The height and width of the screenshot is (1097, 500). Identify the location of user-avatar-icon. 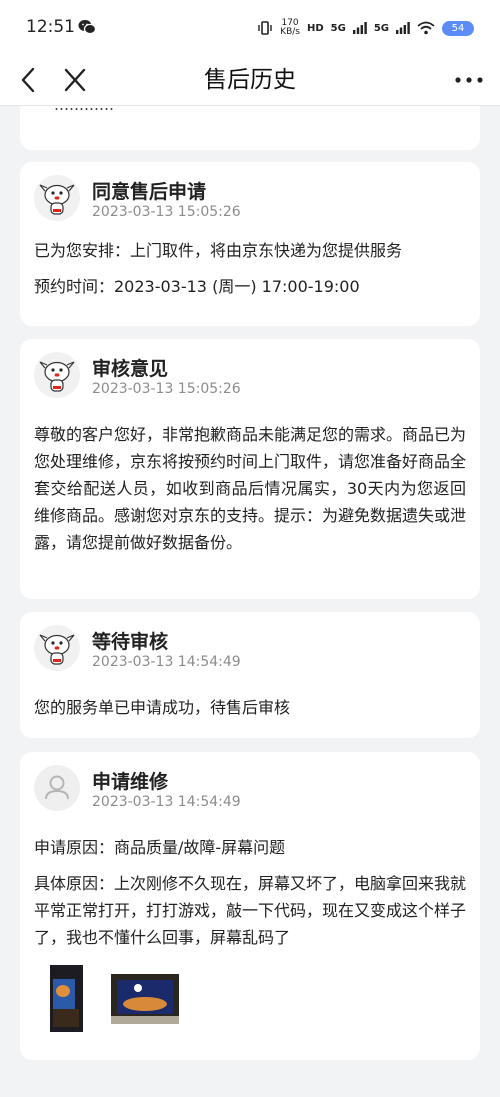
(57, 788).